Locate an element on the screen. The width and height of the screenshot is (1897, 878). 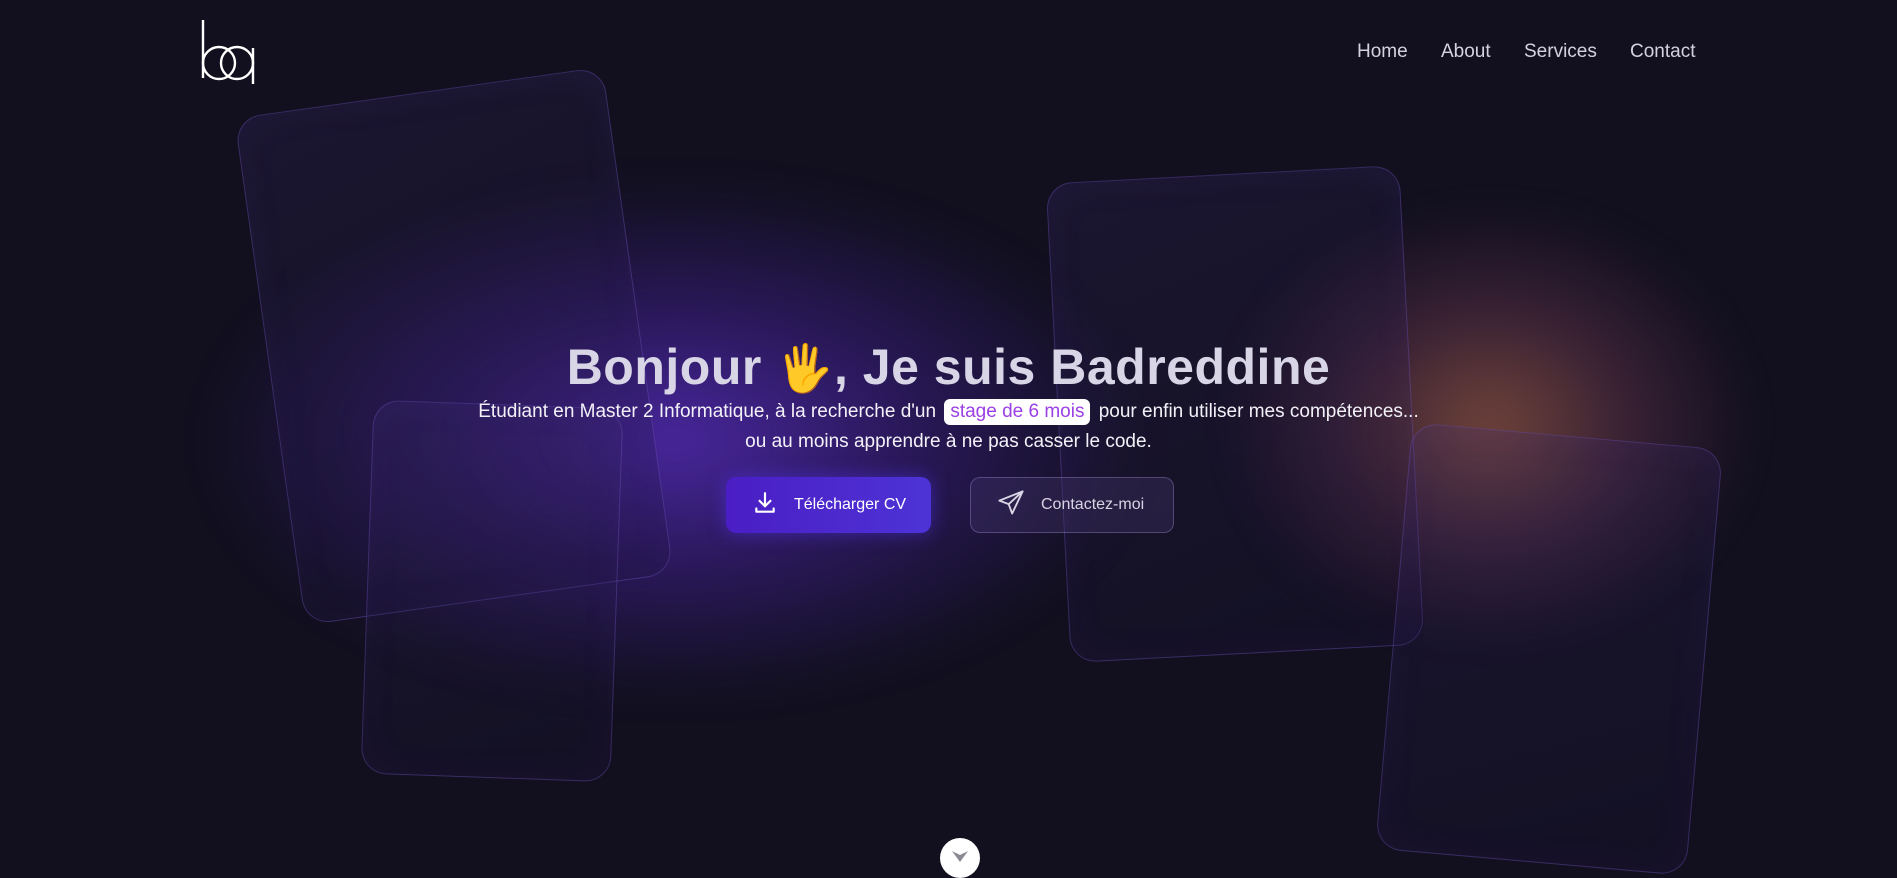
main-nav: Home About Services Contact is located at coordinates (948, 53).